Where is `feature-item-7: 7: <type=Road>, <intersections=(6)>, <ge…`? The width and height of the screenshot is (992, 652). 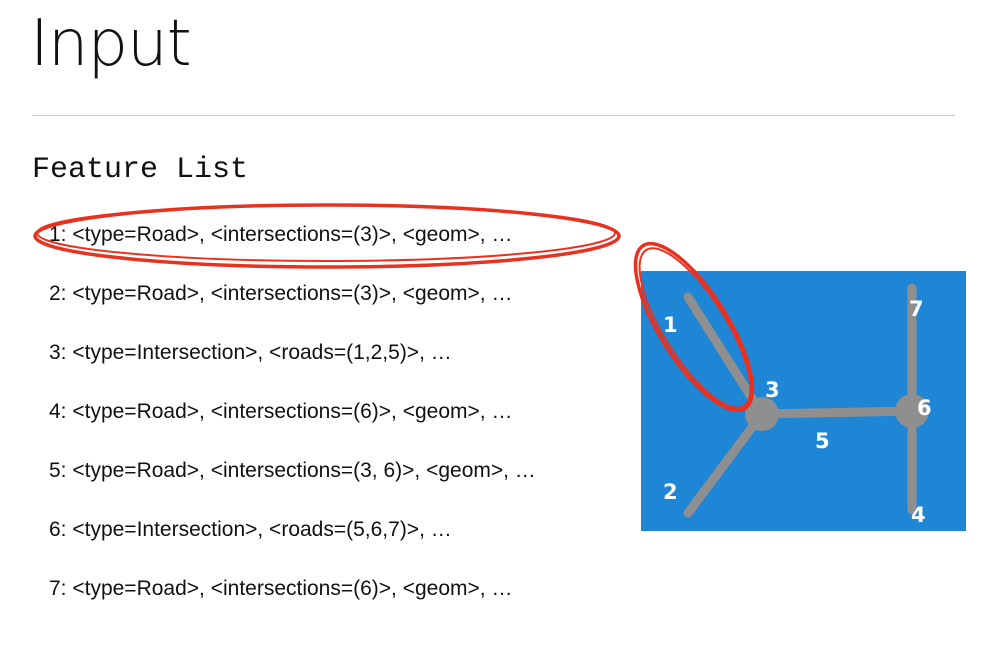 feature-item-7: 7: <type=Road>, <intersections=(6)>, <ge… is located at coordinates (281, 588).